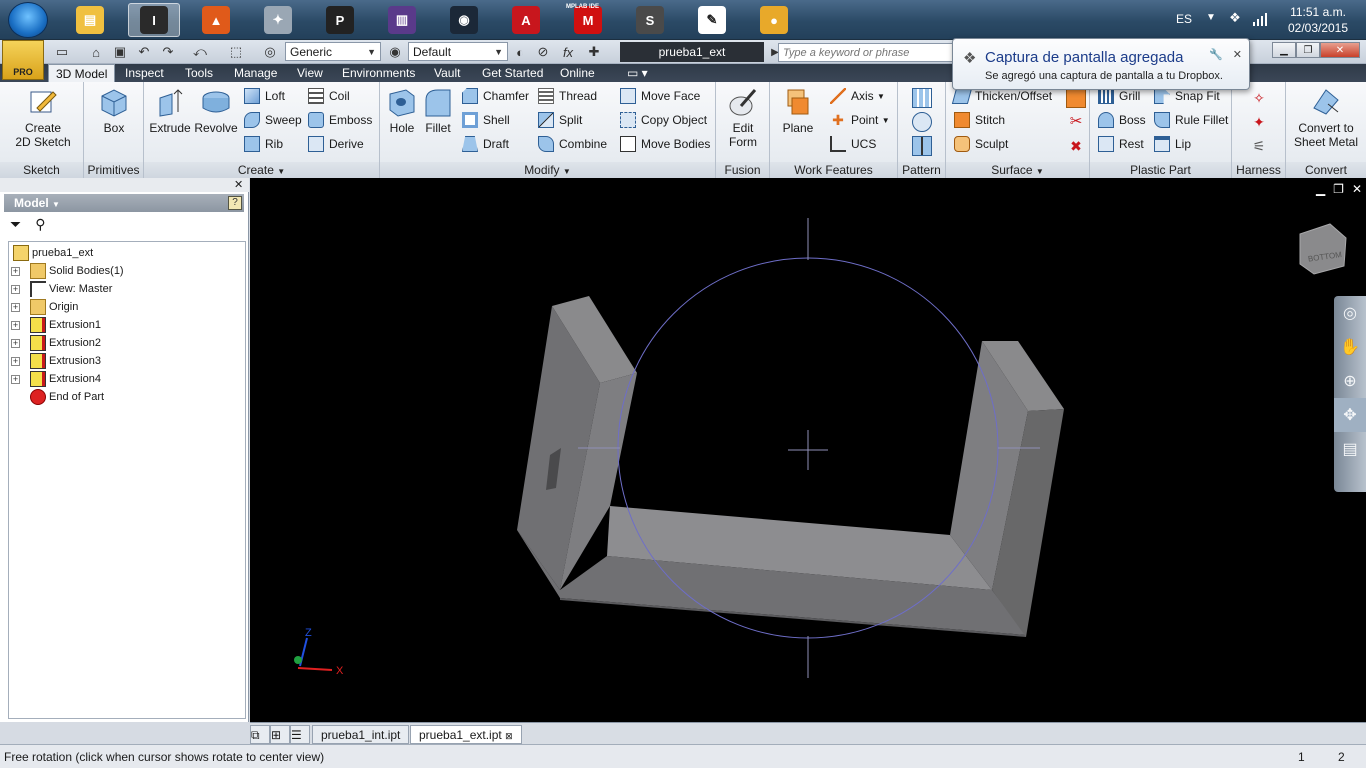 The width and height of the screenshot is (1366, 768). I want to click on tab-manage: Manage, so click(255, 73).